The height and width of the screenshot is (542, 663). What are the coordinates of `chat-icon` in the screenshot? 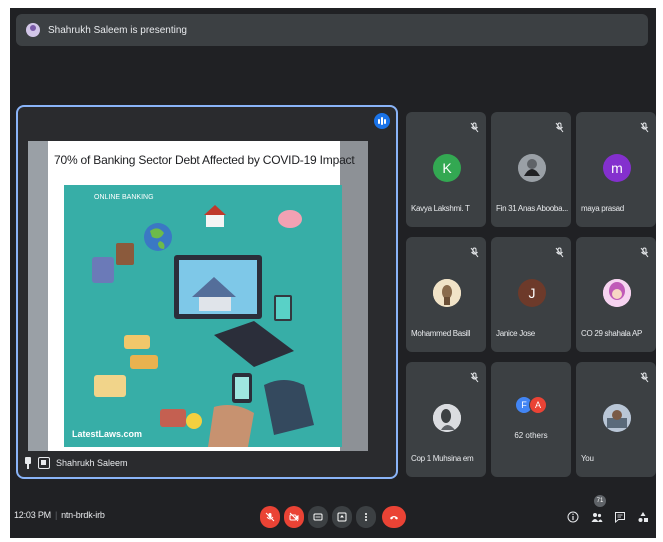 It's located at (620, 517).